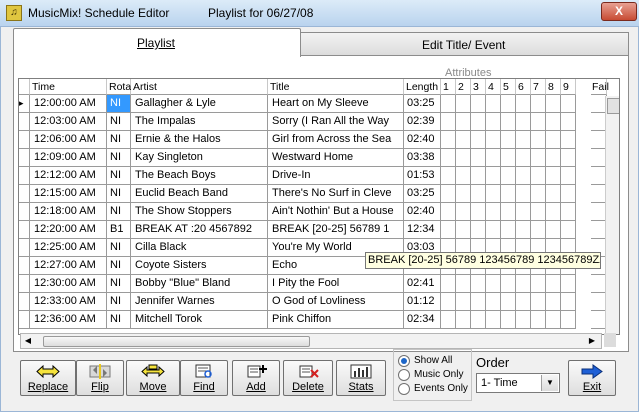 The image size is (639, 412). Describe the element at coordinates (68, 266) in the screenshot. I see `cell-time: 12:27:00 AM` at that location.